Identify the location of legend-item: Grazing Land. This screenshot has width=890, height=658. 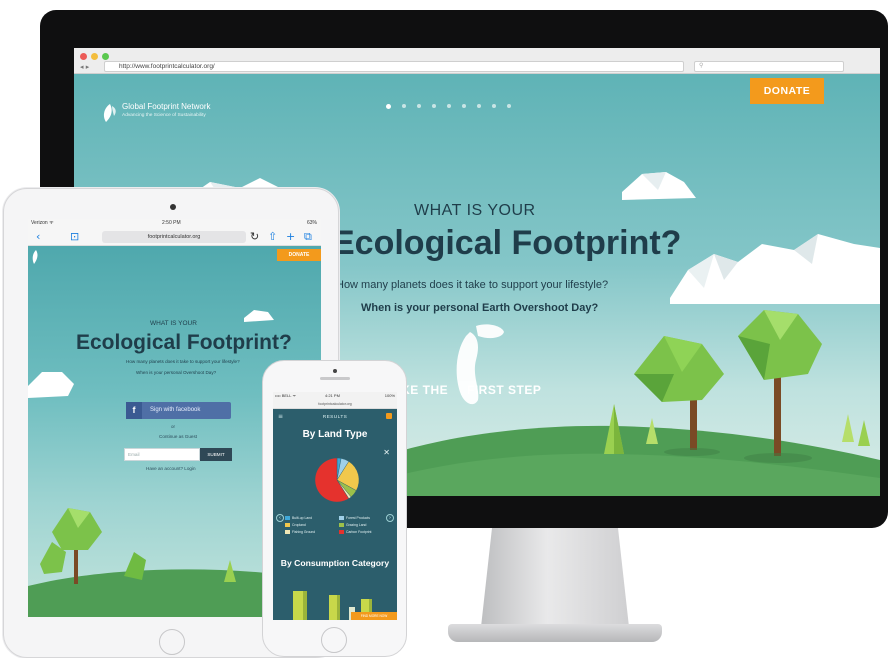
(364, 525).